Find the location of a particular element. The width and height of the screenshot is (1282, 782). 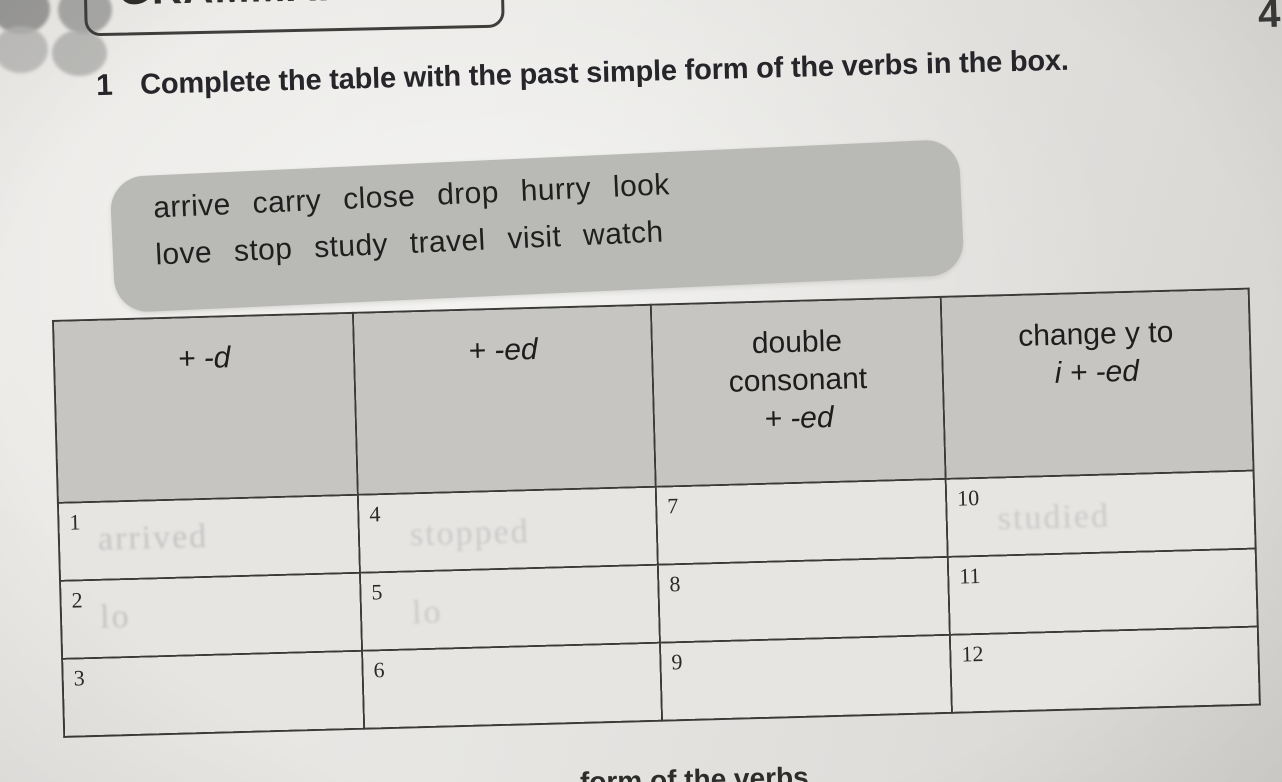

verb-word: love is located at coordinates (183, 253).